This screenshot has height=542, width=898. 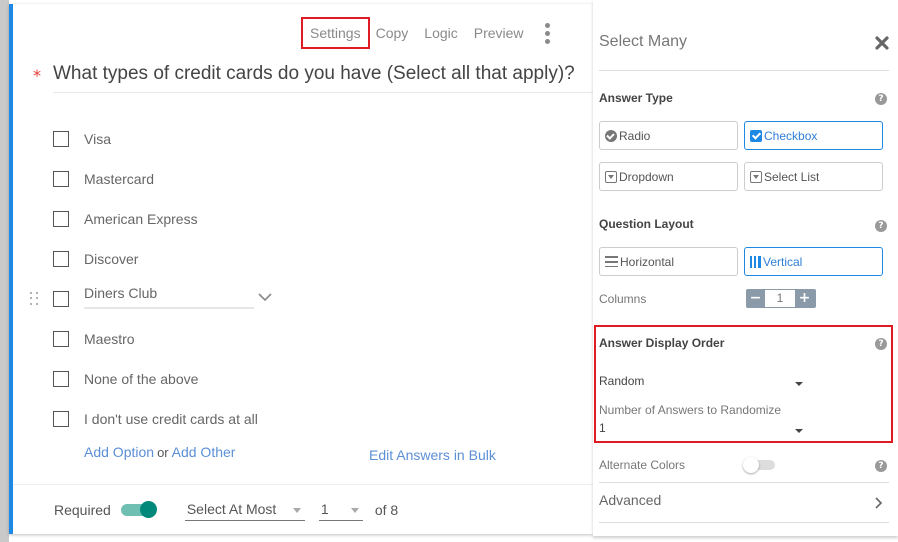 I want to click on alternate-colors-label: Alternate Colors, so click(x=642, y=465).